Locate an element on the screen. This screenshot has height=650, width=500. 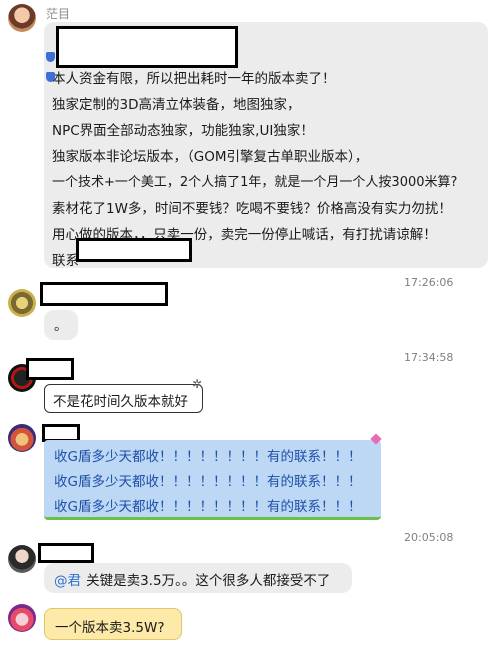
timestamp: 17:26:06 is located at coordinates (429, 282).